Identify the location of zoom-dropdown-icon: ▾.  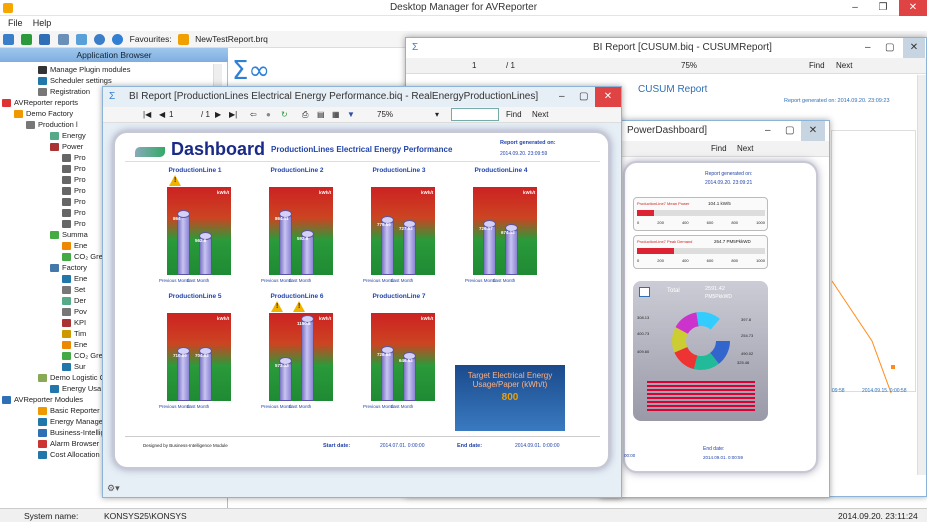
(437, 114).